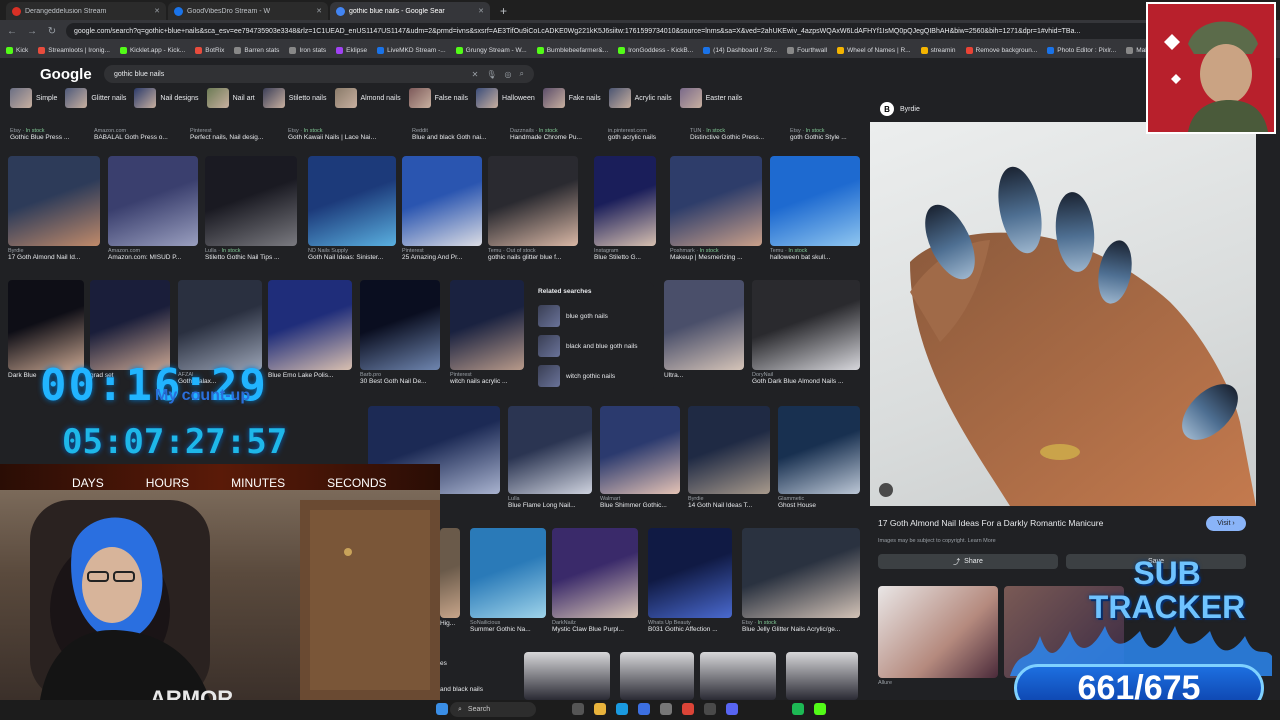 The width and height of the screenshot is (1280, 720). I want to click on preview-source: B Byrdie, so click(900, 109).